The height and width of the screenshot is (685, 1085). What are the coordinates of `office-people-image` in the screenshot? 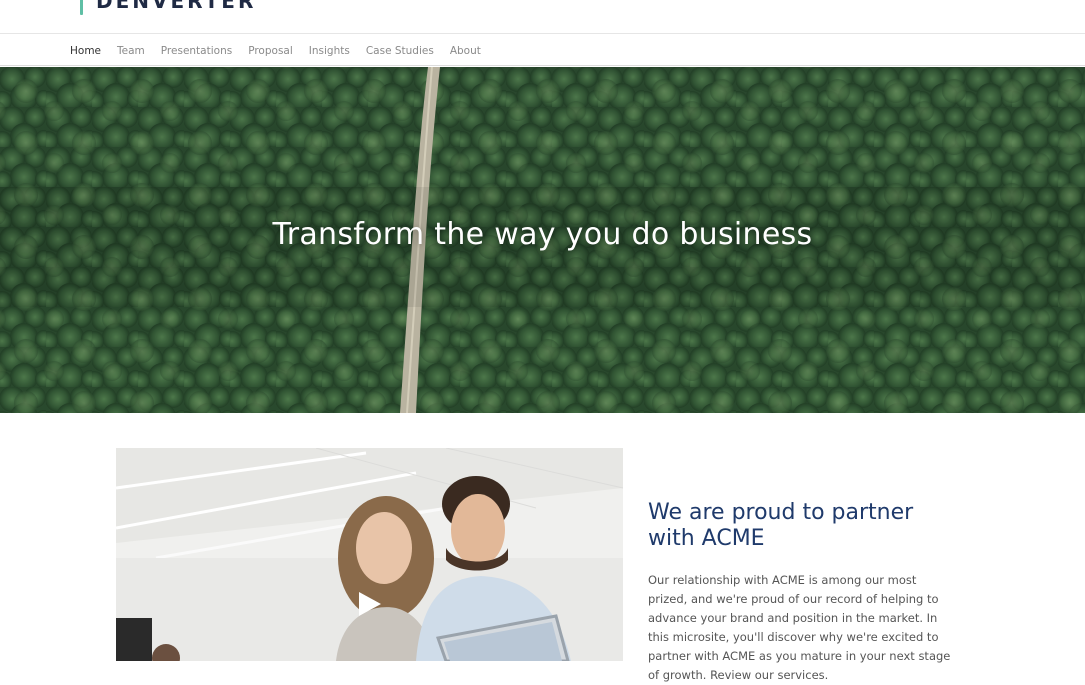 It's located at (369, 554).